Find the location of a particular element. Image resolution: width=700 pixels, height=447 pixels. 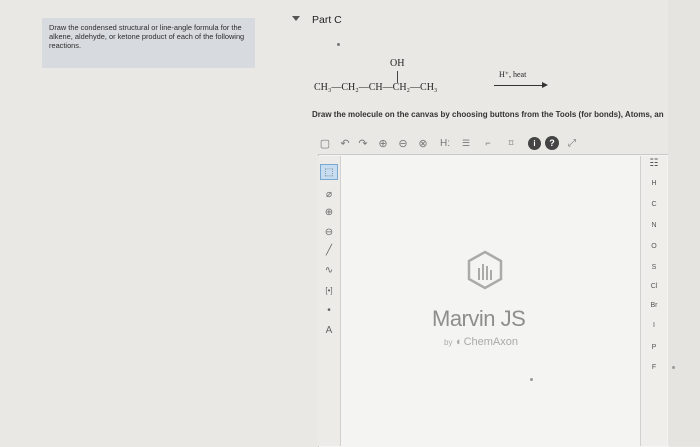

redo-icon: ↷ is located at coordinates (363, 143).